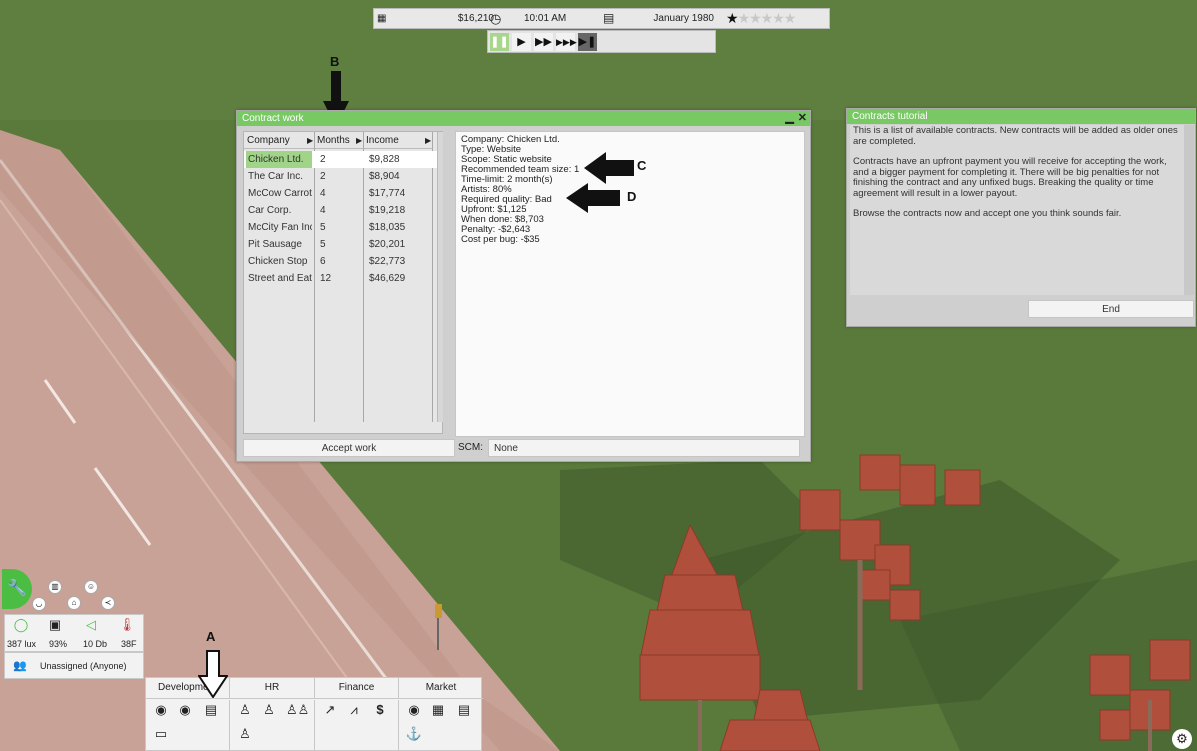  What do you see at coordinates (245, 710) in the screenshot?
I see `person-icon: ♙` at bounding box center [245, 710].